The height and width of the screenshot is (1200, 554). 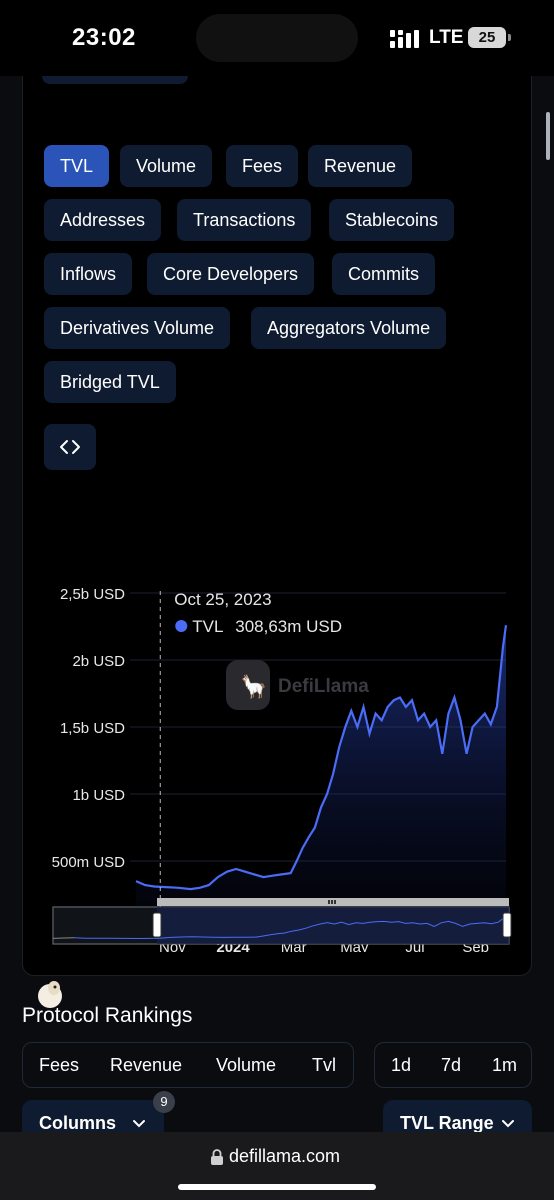 I want to click on tab-tvl: Tvl, so click(x=324, y=1065).